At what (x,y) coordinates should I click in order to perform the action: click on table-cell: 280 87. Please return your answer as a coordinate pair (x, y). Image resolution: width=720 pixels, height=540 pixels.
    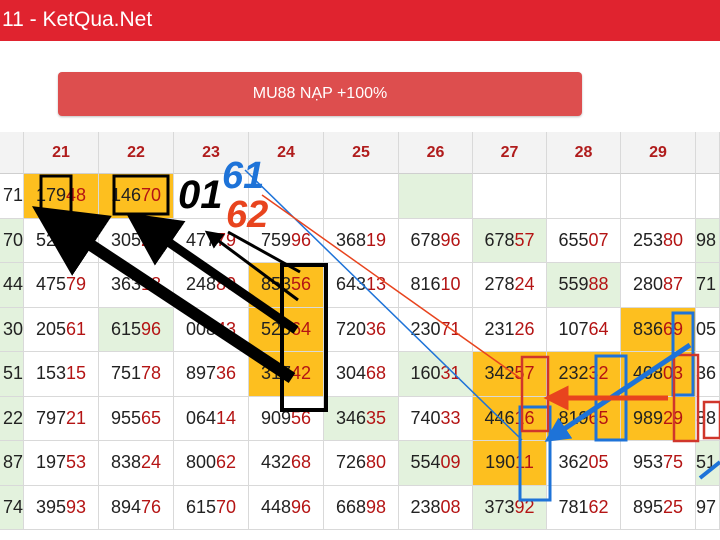
    Looking at the image, I should click on (658, 285).